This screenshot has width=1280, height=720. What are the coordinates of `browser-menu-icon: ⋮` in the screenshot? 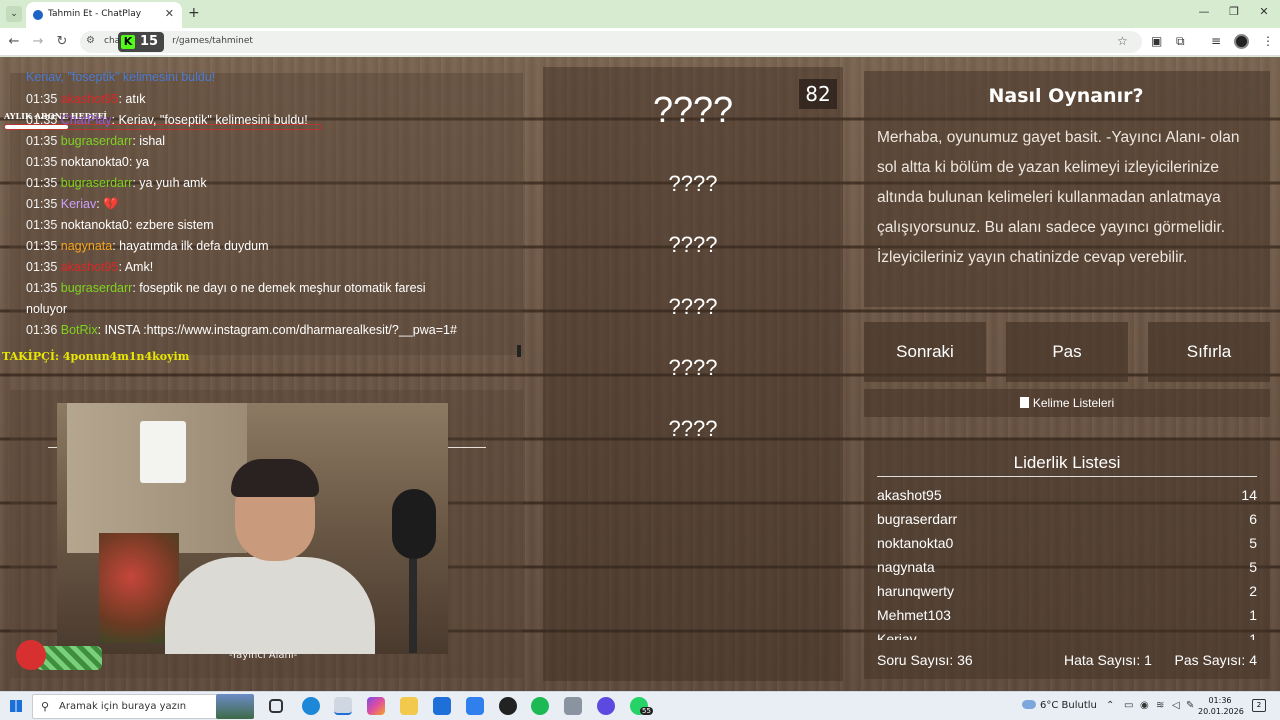 It's located at (1268, 41).